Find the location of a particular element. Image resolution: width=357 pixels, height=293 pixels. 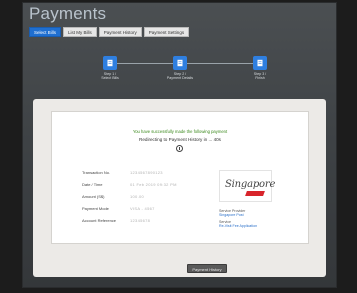

step-2: Step 2 /Payment Details is located at coordinates (180, 68).